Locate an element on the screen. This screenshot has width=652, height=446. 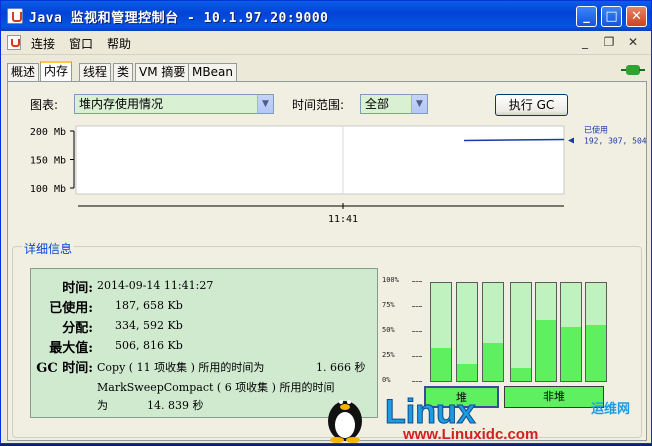
y-tick-label: 150 Mb is located at coordinates (48, 161).